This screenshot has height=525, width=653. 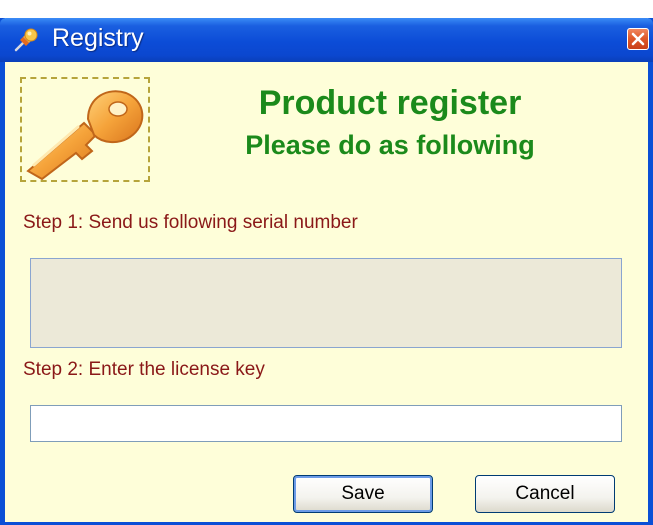 What do you see at coordinates (390, 145) in the screenshot?
I see `dialog-subheading: Please do as following` at bounding box center [390, 145].